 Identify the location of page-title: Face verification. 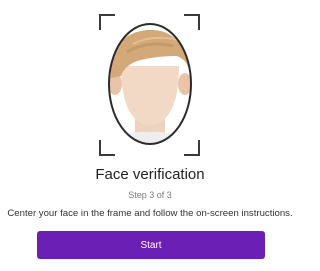
(150, 174).